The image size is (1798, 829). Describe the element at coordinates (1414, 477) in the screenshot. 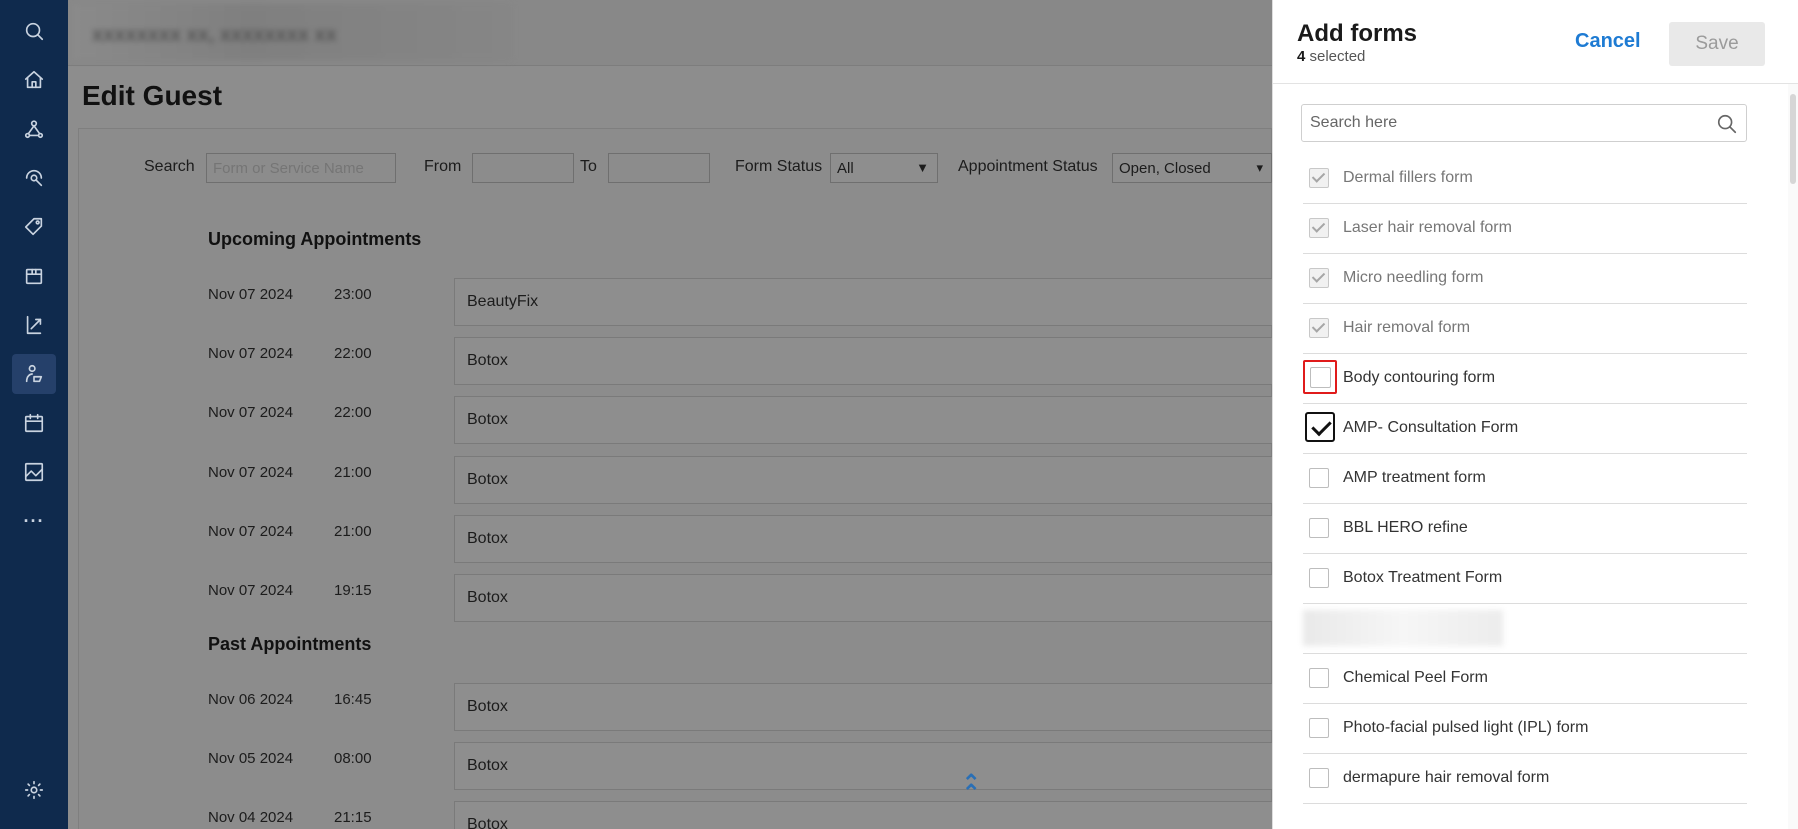

I see `form-label: AMP treatment form` at that location.